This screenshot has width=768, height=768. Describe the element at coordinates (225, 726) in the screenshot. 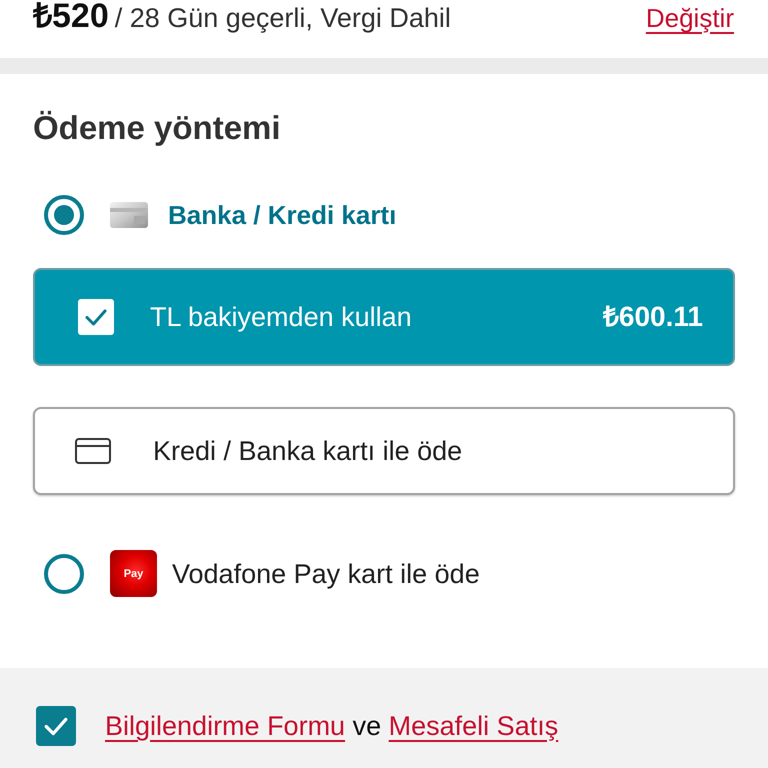

I see `agreement-link: Bilgilendirme Formu` at that location.